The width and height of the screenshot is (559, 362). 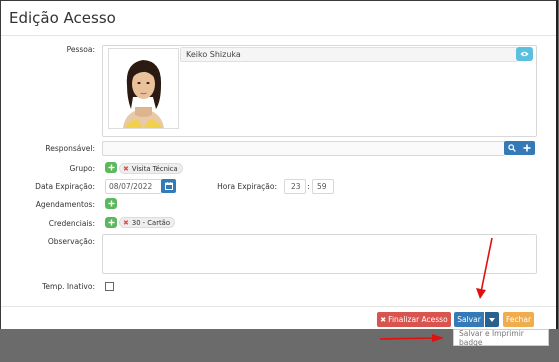 What do you see at coordinates (436, 289) in the screenshot?
I see `annotation-arrows` at bounding box center [436, 289].